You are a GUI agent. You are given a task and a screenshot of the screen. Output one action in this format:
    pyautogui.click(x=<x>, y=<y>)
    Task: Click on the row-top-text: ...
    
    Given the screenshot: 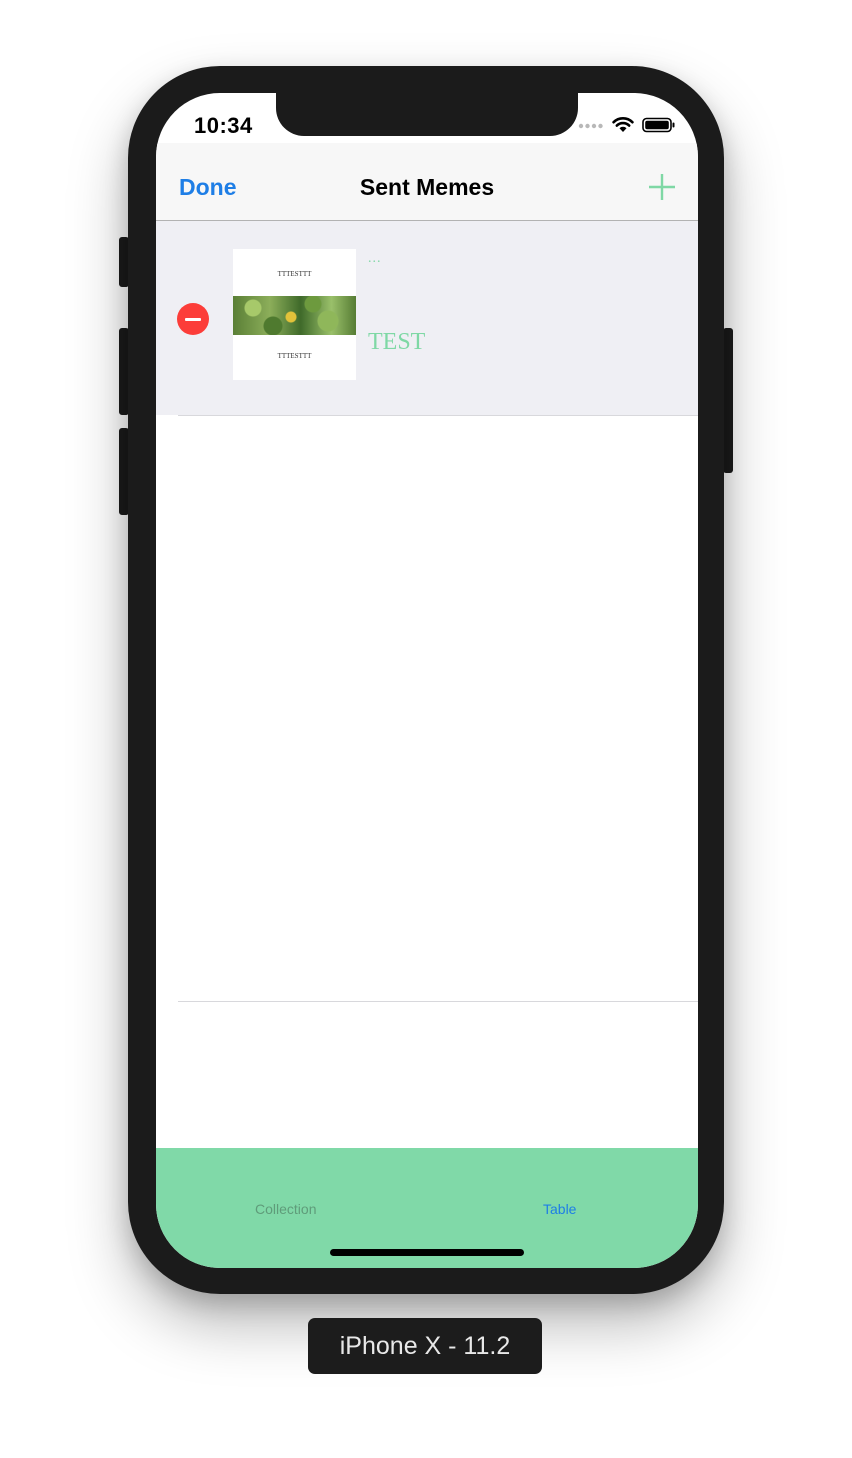 What is the action you would take?
    pyautogui.click(x=375, y=258)
    